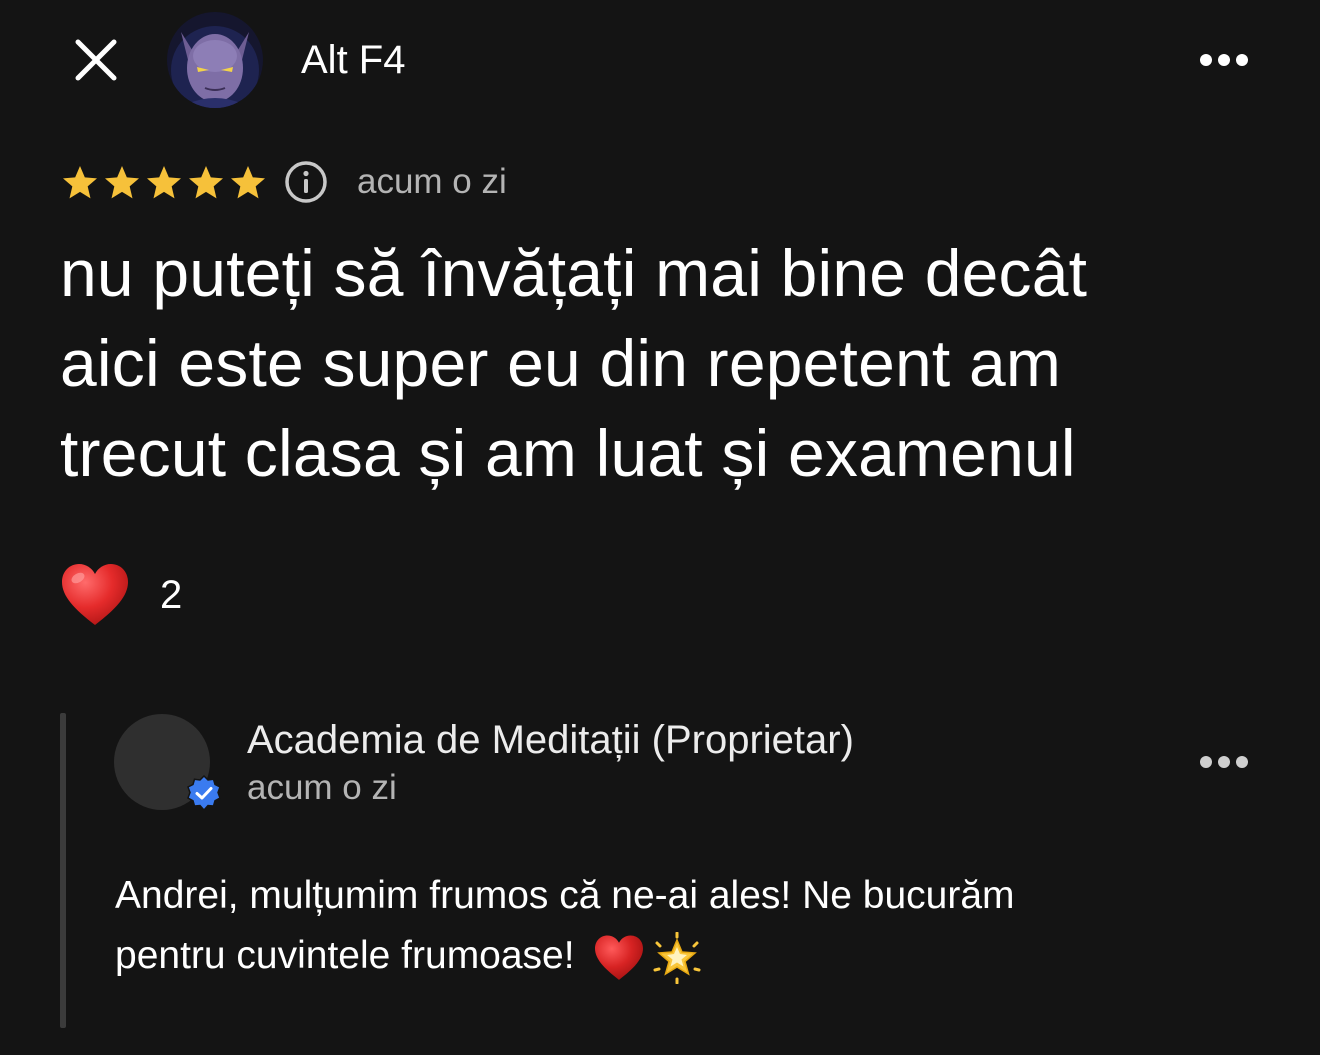 The image size is (1320, 1055). Describe the element at coordinates (353, 60) in the screenshot. I see `reviewer-name: Alt F4` at that location.